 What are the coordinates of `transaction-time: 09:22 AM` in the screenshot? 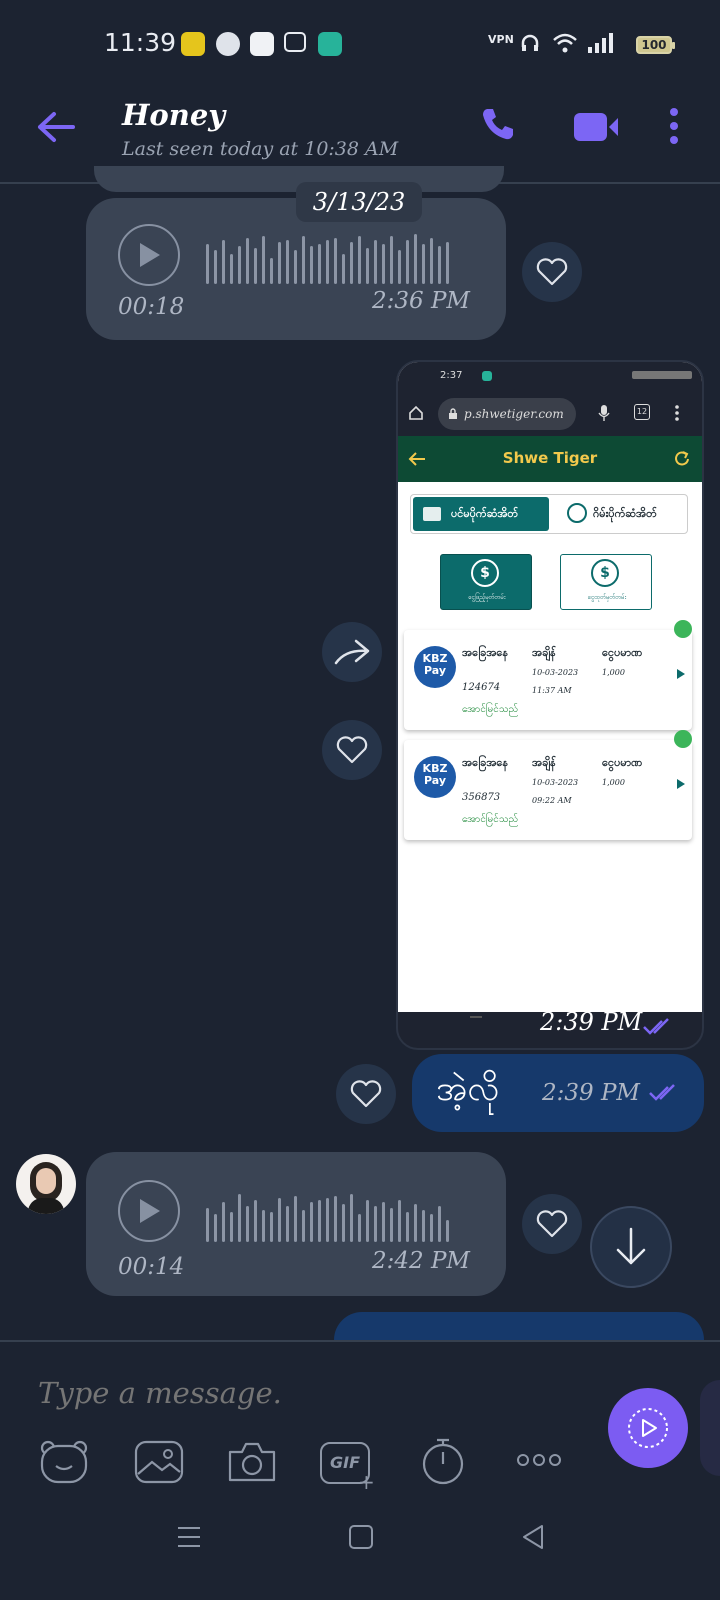 It's located at (552, 800).